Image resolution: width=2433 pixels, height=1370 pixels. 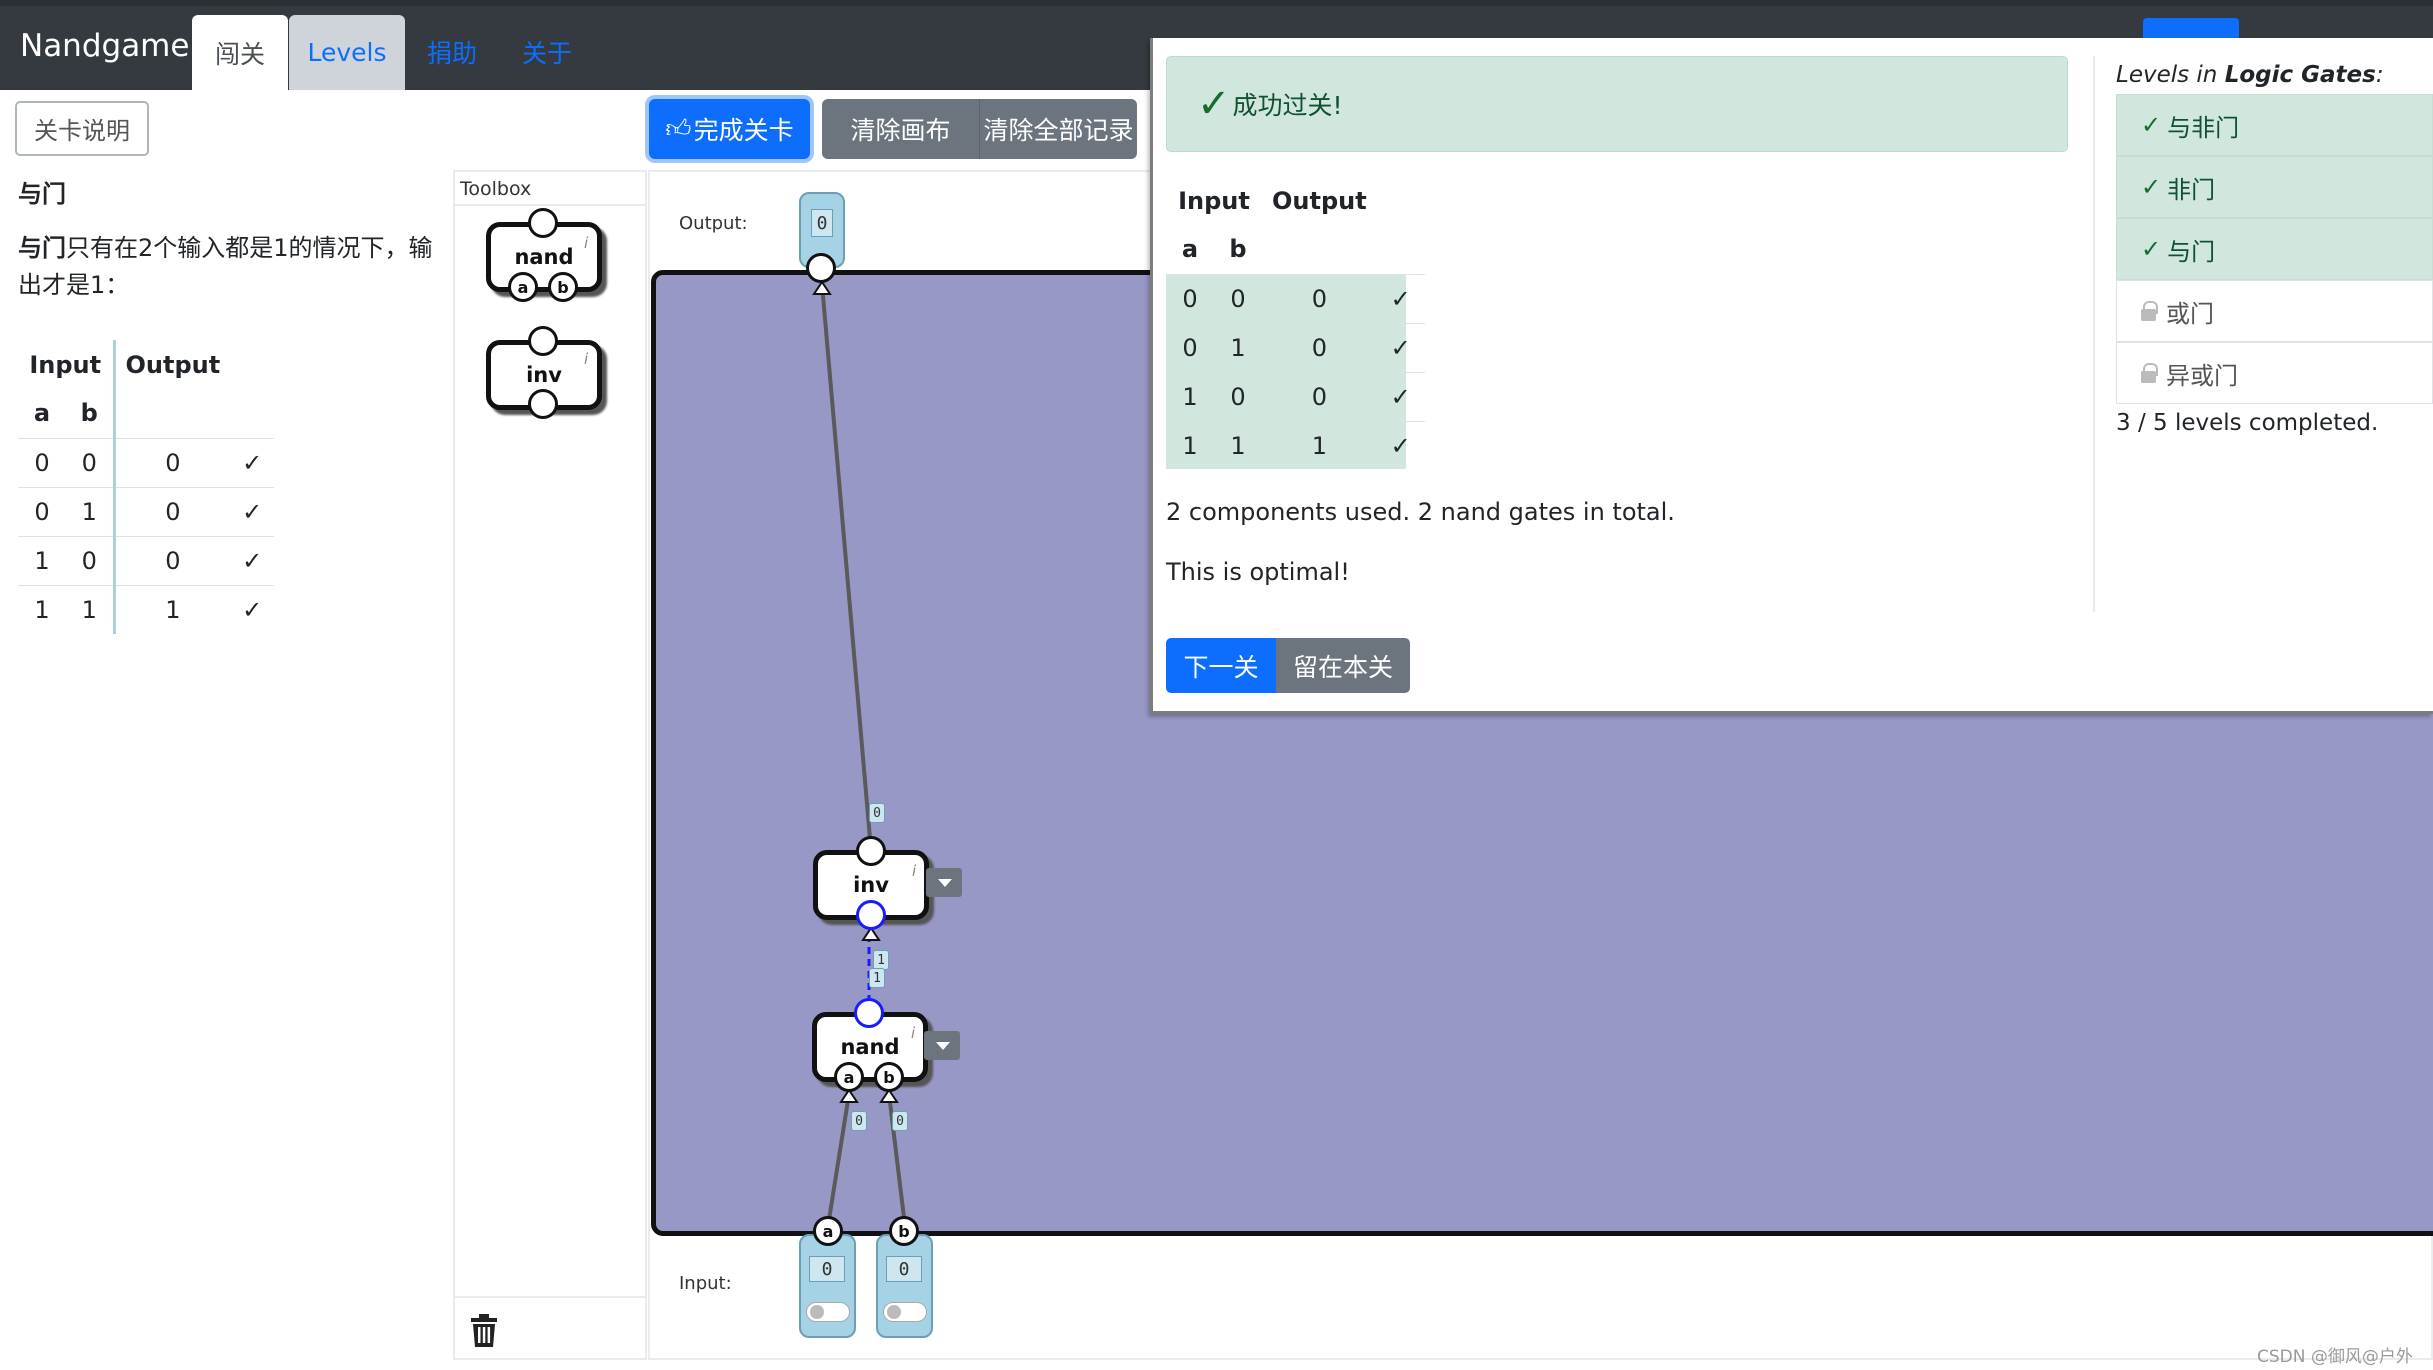 What do you see at coordinates (889, 1077) in the screenshot?
I see `input-pin-b: b` at bounding box center [889, 1077].